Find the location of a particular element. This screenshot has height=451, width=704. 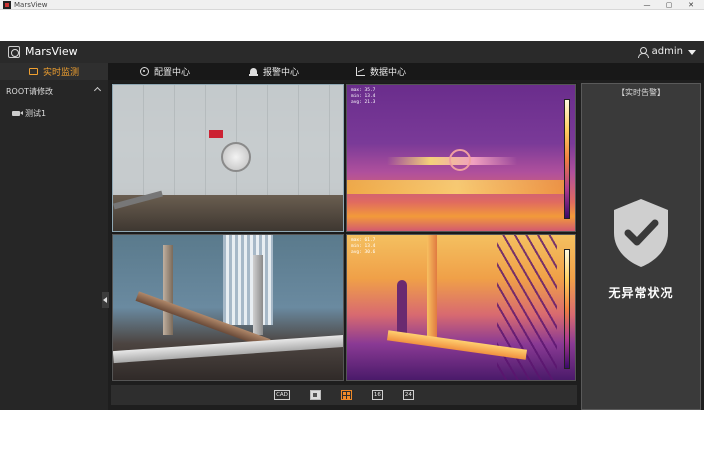

tab-realtime-monitoring: 实时监测 is located at coordinates (54, 71).